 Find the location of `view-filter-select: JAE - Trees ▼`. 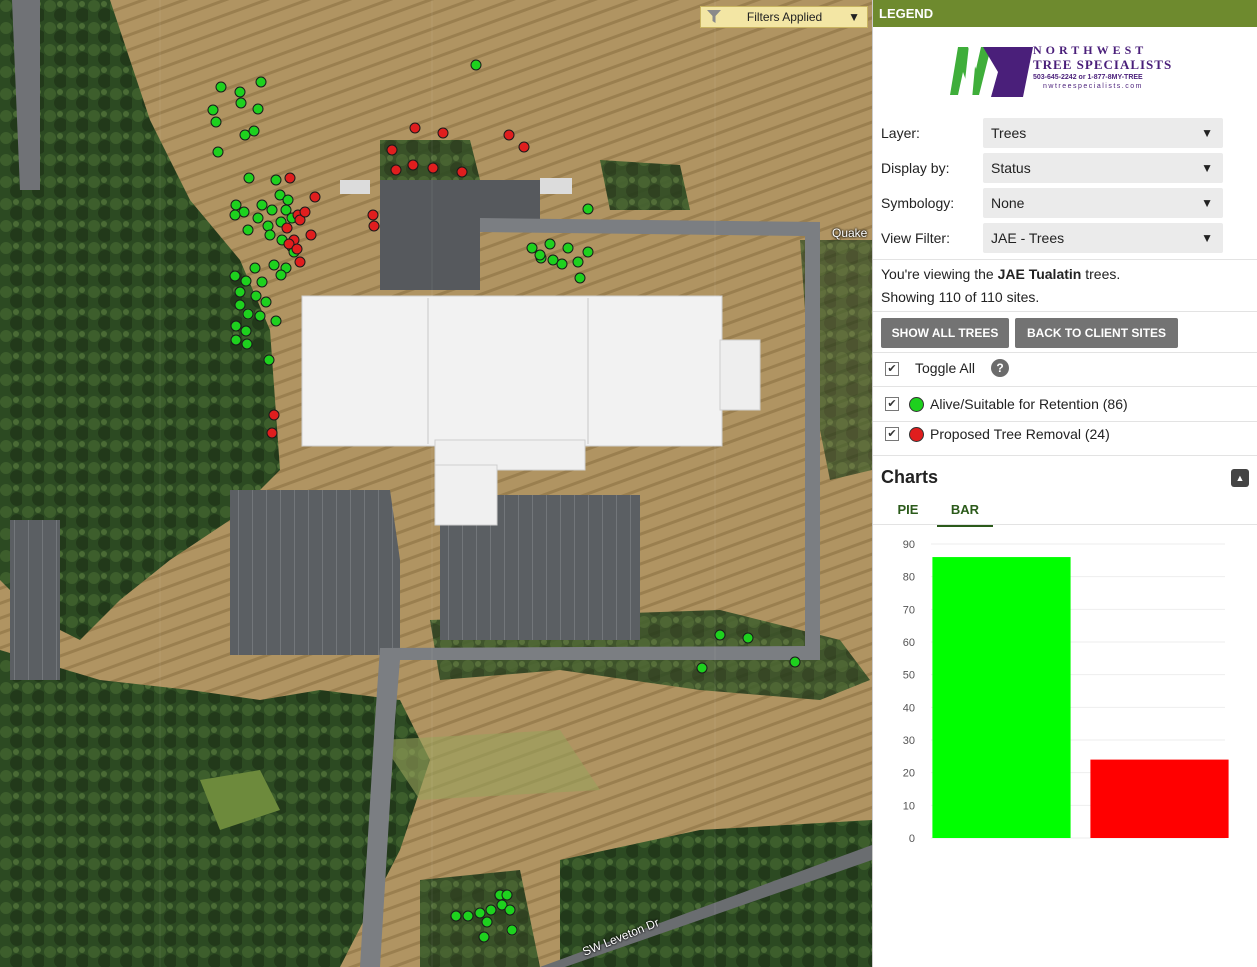

view-filter-select: JAE - Trees ▼ is located at coordinates (1103, 238).